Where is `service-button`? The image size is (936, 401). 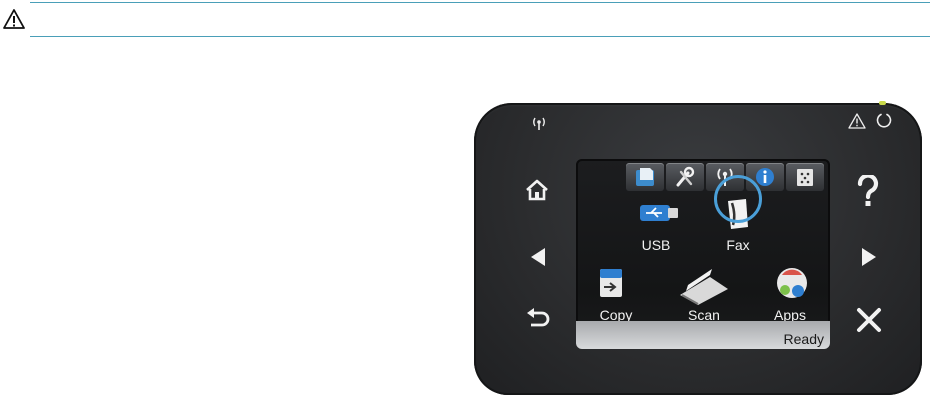
service-button is located at coordinates (685, 177).